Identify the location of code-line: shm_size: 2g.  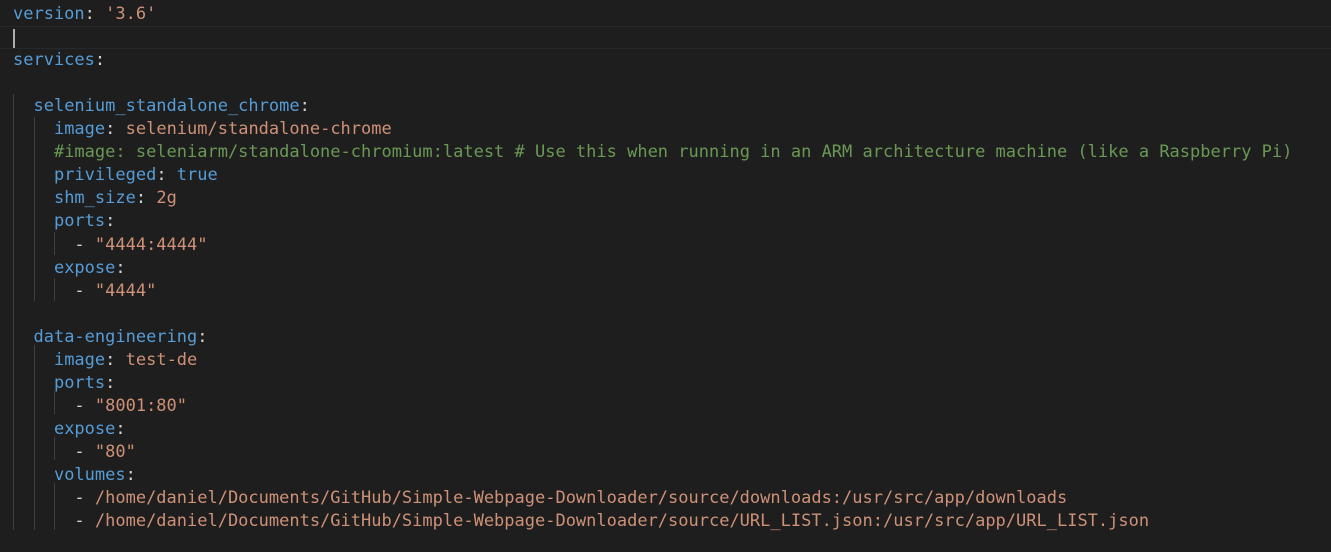
(665, 198).